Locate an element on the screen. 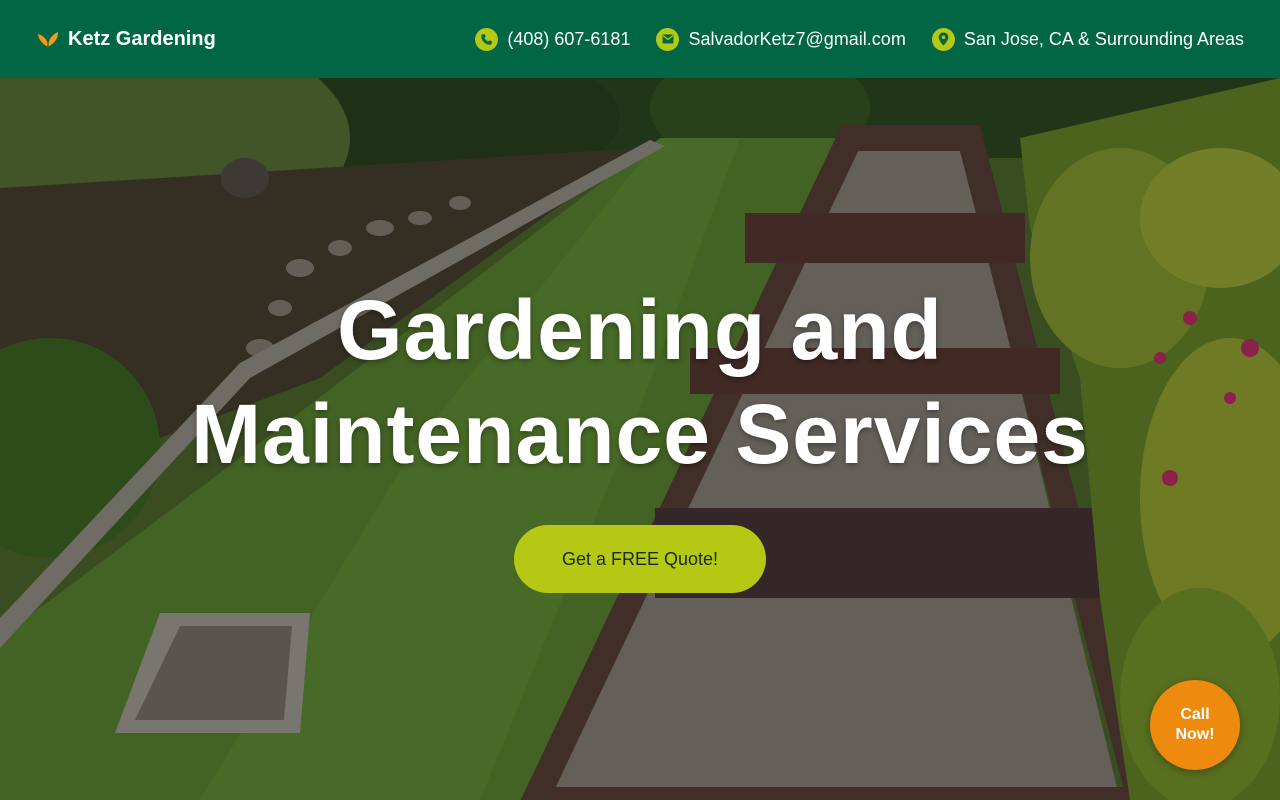 The image size is (1280, 800). call-now-label: Call Now! is located at coordinates (1195, 724).